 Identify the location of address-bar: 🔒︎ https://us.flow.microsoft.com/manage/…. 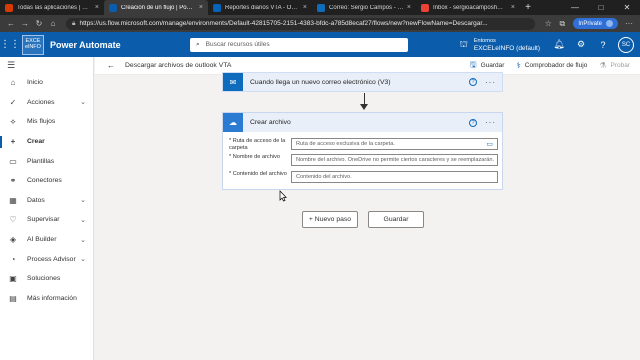
(301, 23).